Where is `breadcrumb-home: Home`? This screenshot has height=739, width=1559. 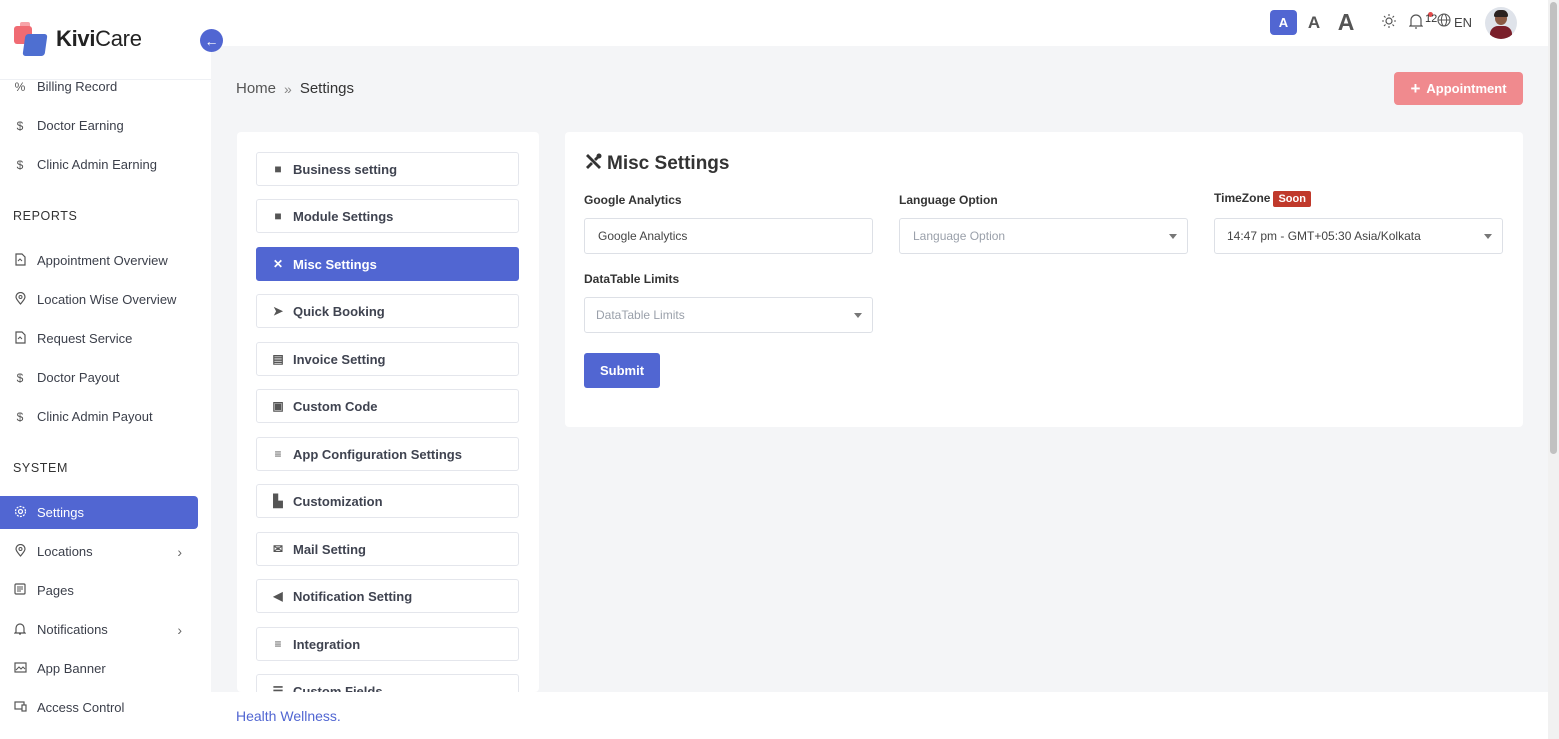 breadcrumb-home: Home is located at coordinates (256, 88).